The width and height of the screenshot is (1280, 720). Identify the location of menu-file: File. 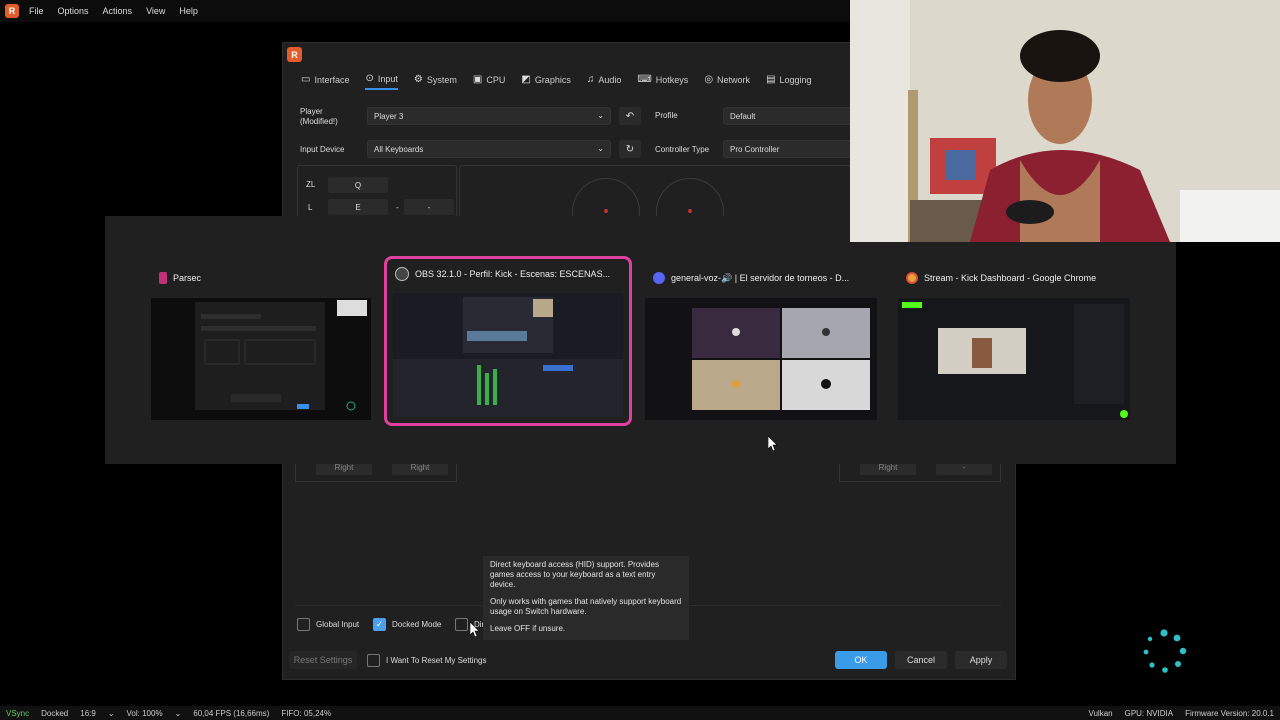
(36, 11).